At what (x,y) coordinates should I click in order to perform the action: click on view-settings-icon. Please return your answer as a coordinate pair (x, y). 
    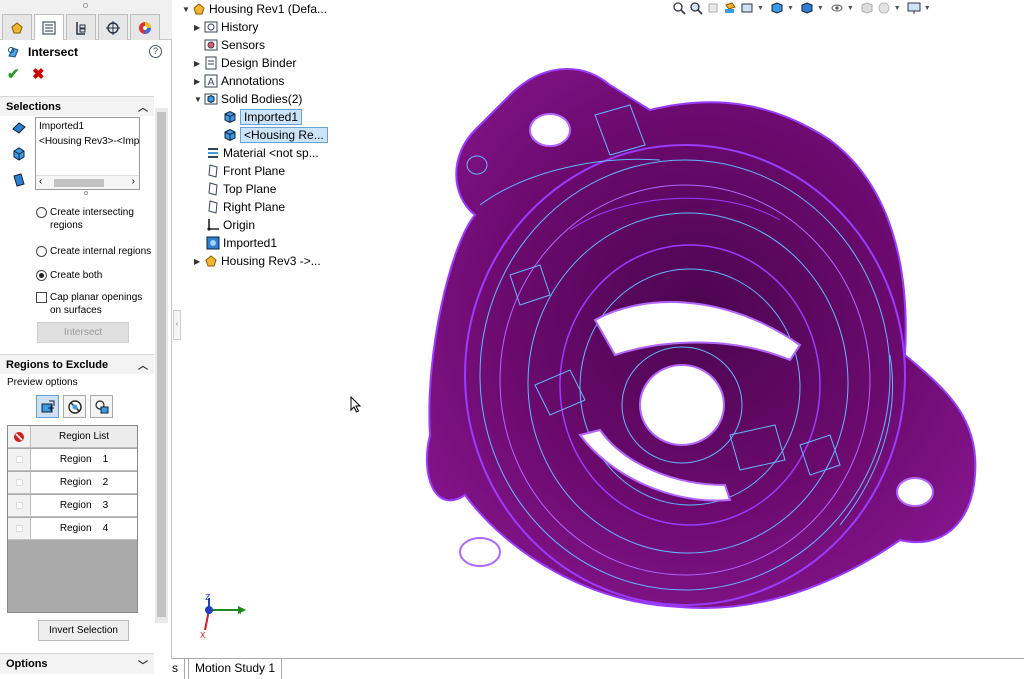
    Looking at the image, I should click on (914, 8).